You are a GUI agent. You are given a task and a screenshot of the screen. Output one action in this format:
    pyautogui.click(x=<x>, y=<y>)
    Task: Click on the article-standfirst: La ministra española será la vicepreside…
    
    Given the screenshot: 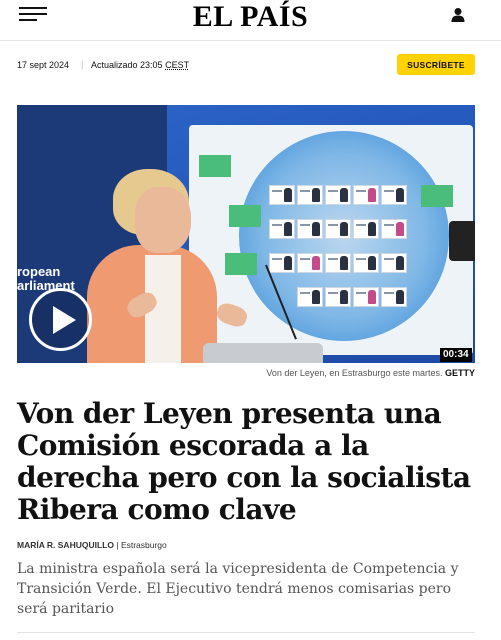 What is the action you would take?
    pyautogui.click(x=238, y=589)
    